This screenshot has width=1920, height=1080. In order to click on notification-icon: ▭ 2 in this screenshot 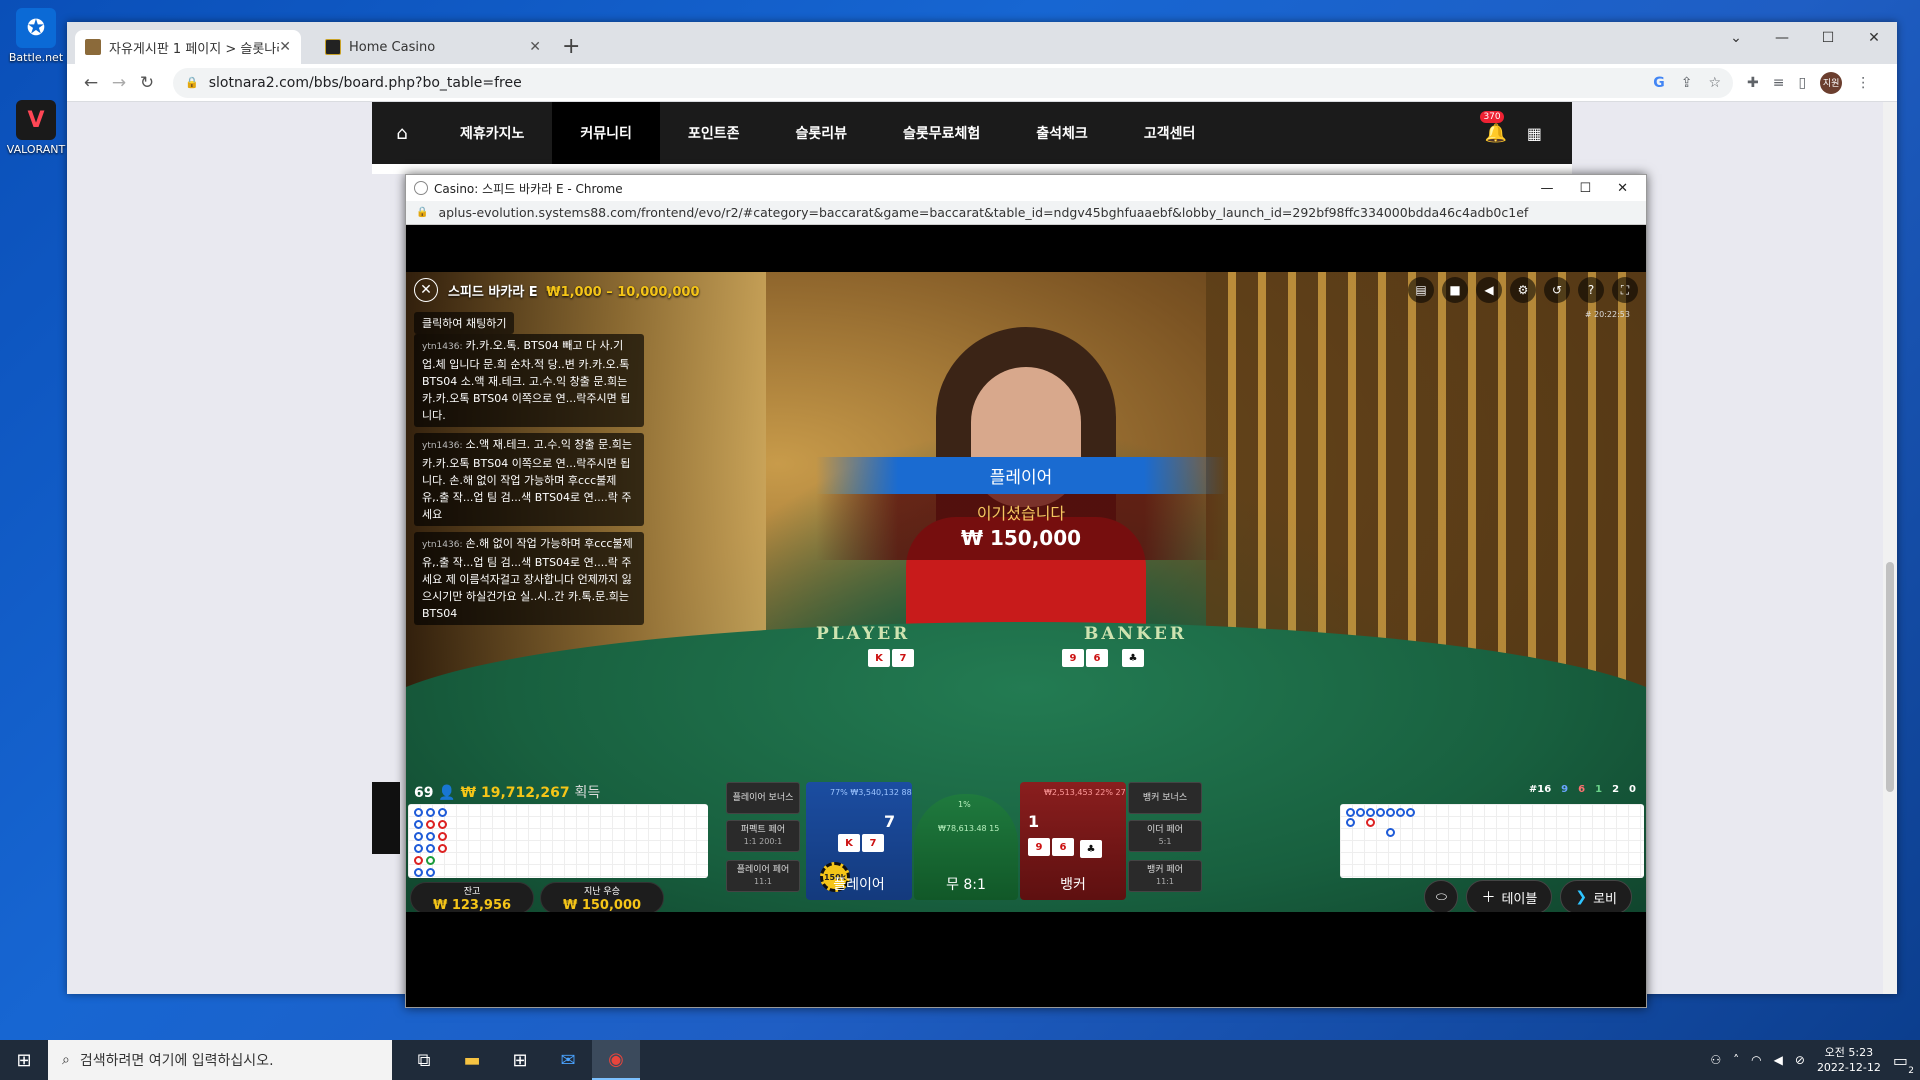, I will do `click(1903, 1063)`.